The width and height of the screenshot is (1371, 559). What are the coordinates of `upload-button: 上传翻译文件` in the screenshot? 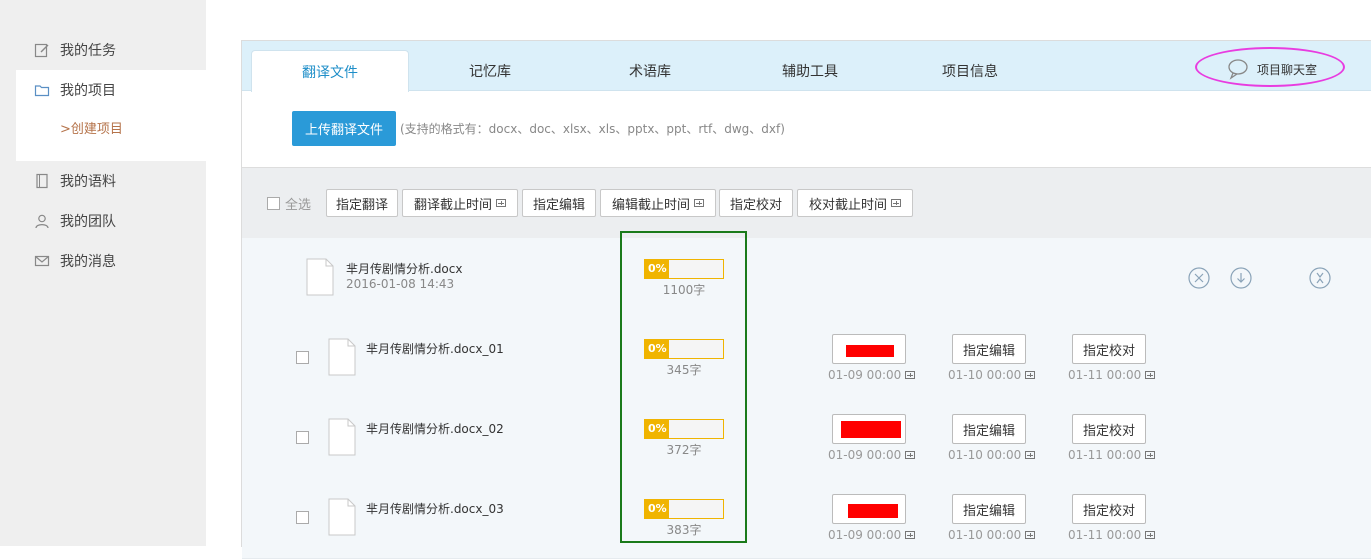 It's located at (344, 128).